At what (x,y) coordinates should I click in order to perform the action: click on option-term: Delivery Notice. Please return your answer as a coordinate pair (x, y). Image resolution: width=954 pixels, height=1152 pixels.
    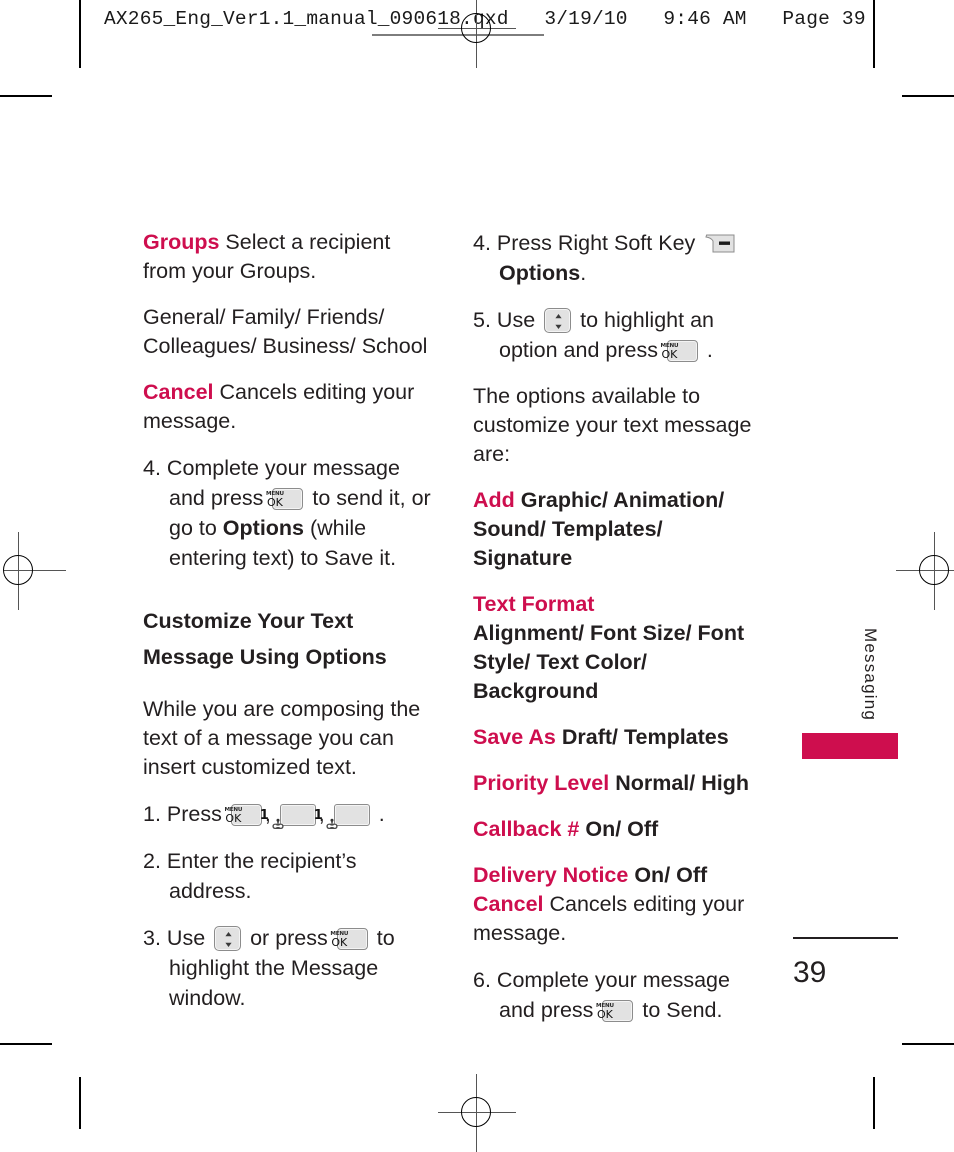
    Looking at the image, I should click on (551, 875).